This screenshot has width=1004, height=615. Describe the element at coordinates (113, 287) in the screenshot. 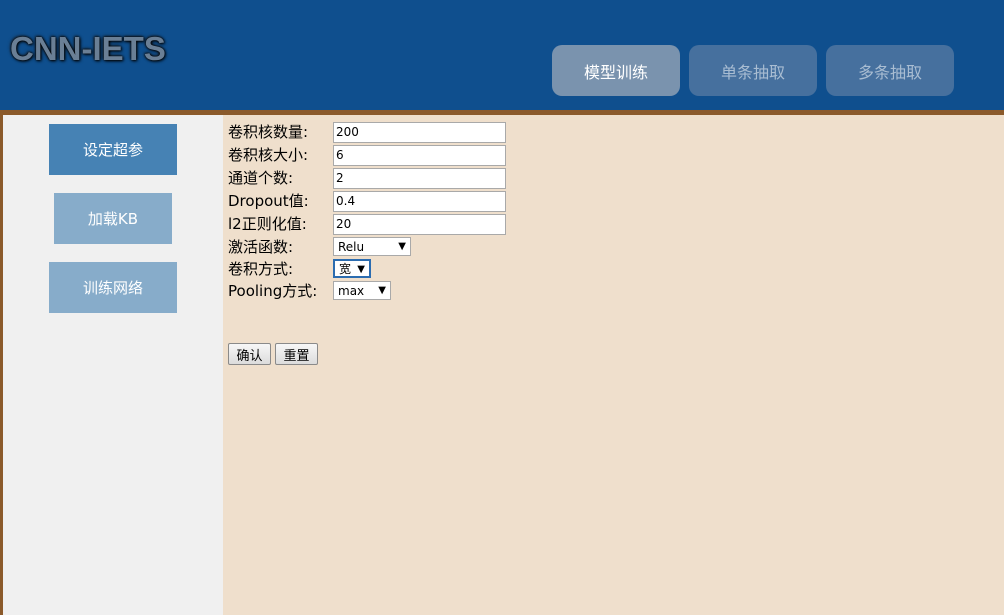

I see `sidebar-item-train-network: 训练网络` at that location.